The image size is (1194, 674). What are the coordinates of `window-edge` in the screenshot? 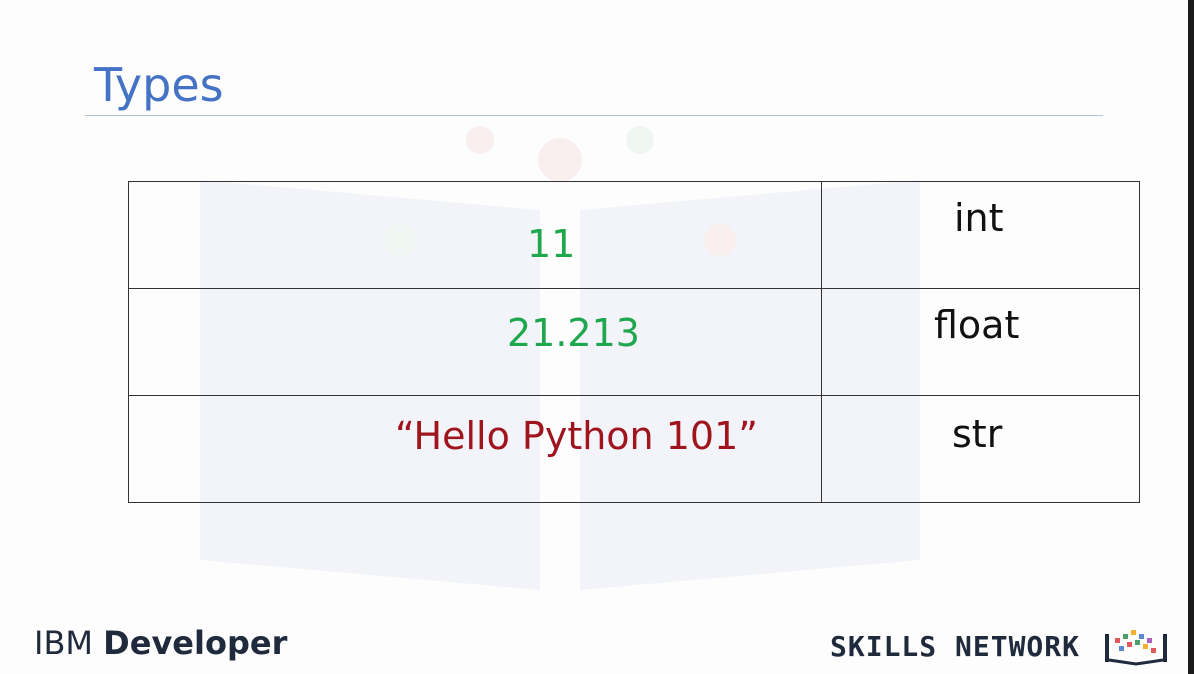 It's located at (1191, 337).